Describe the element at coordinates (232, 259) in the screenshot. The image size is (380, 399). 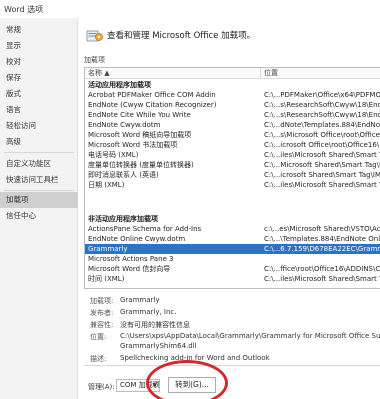
I see `table-row: Microsoft Actions Pane 3` at that location.